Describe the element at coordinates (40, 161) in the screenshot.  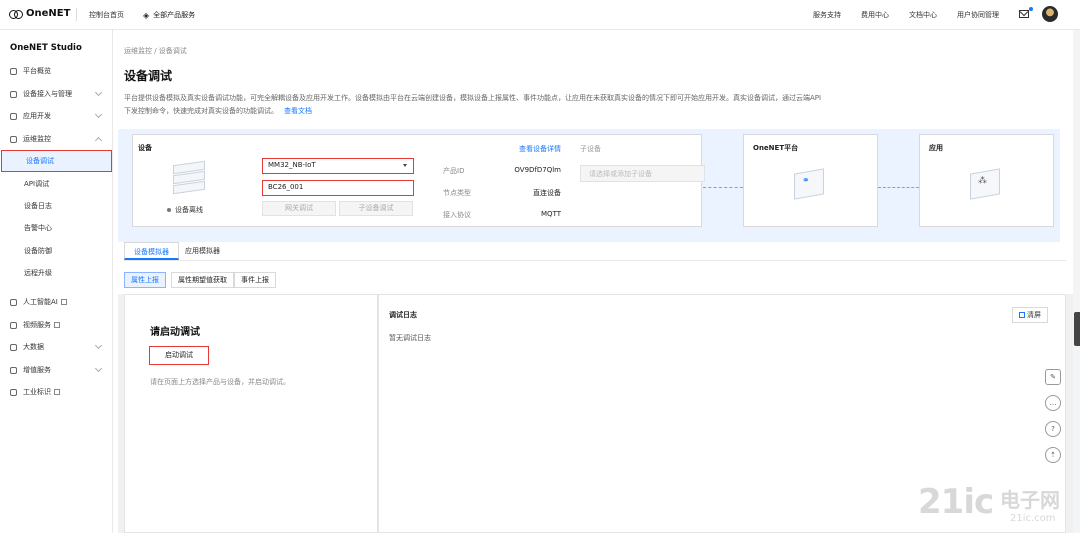
I see `sidebar-item-label: 设备调试` at that location.